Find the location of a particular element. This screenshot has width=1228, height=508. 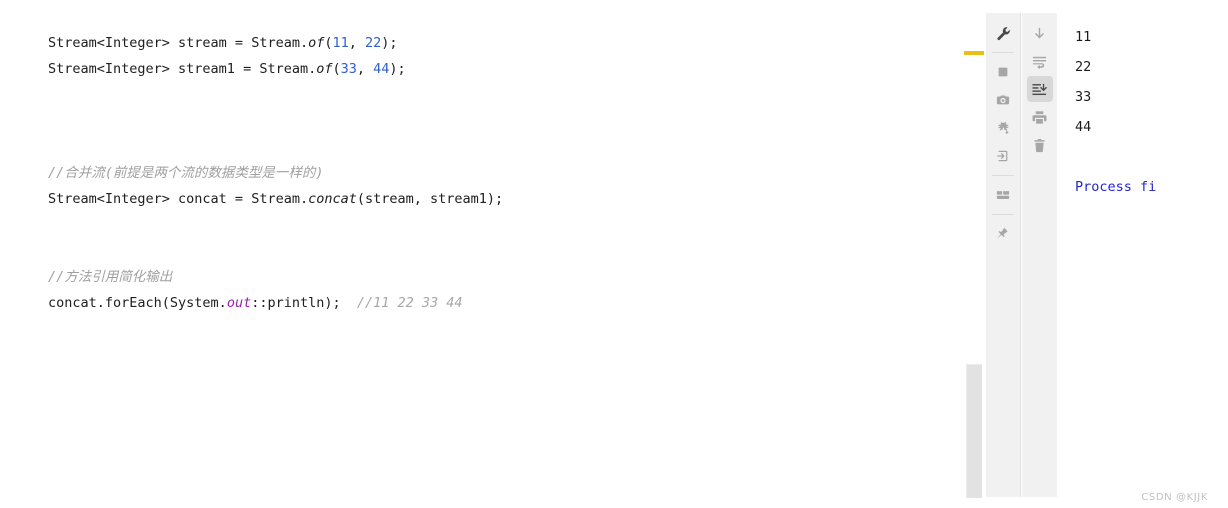

code-token: 44 is located at coordinates (381, 69).